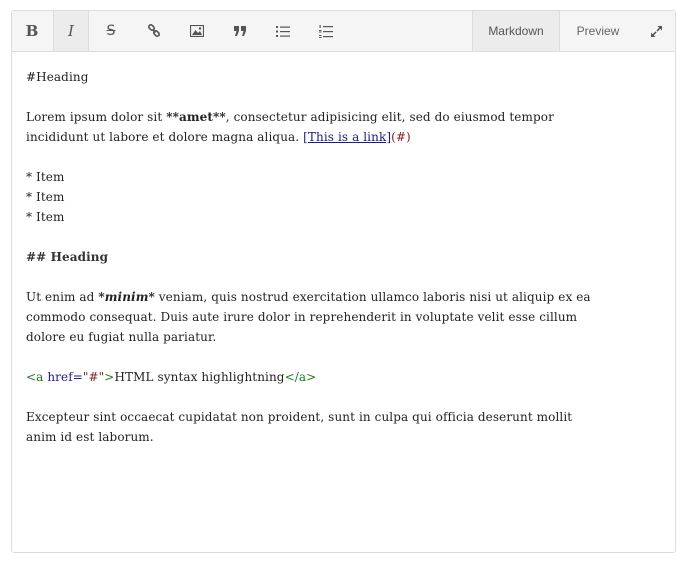  I want to click on quote-button, so click(240, 31).